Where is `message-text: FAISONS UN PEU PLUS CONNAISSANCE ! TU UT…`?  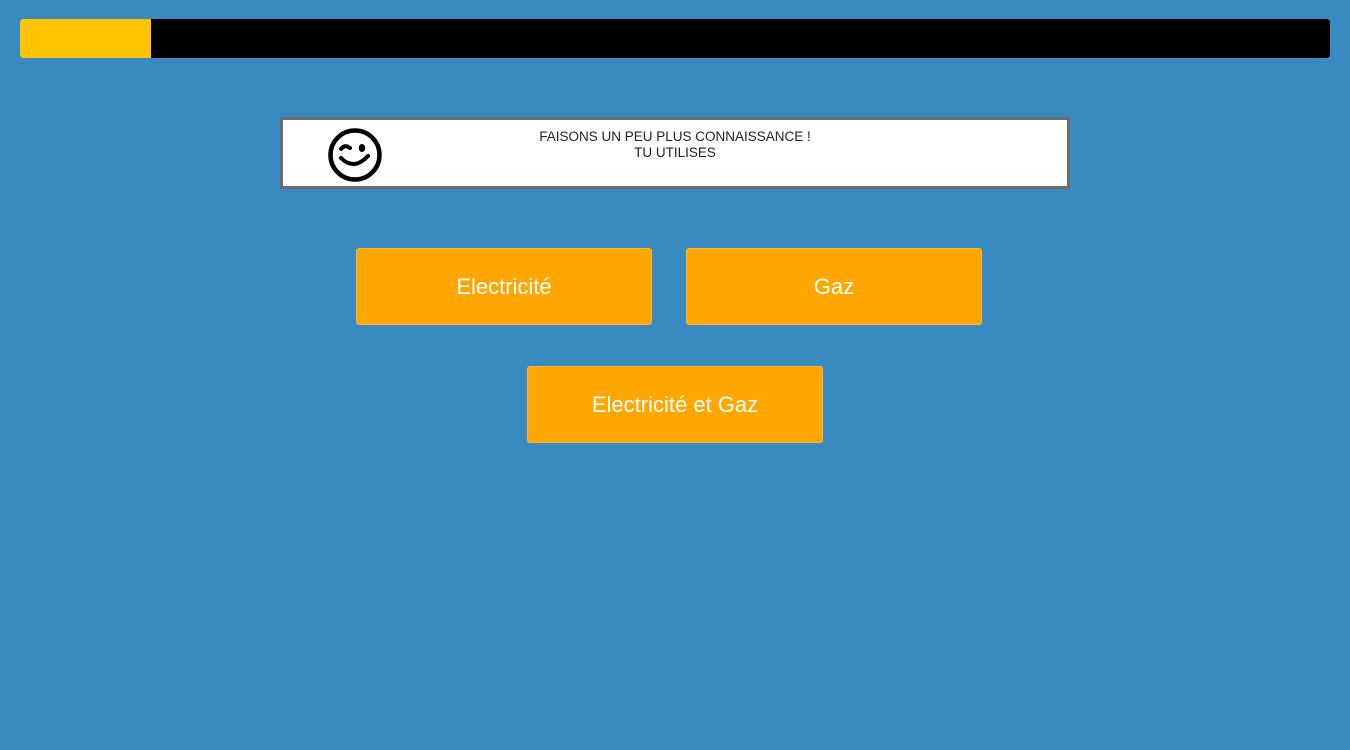 message-text: FAISONS UN PEU PLUS CONNAISSANCE ! TU UT… is located at coordinates (675, 145).